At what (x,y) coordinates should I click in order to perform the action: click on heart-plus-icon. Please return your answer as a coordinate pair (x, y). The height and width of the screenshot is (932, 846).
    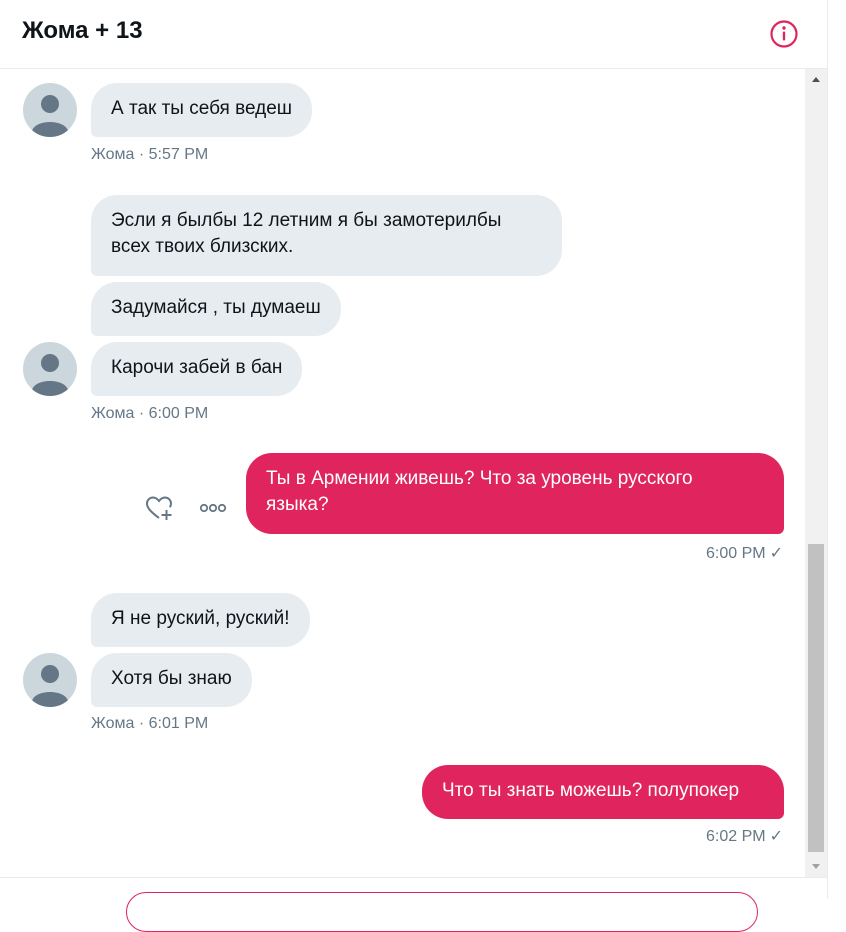
    Looking at the image, I should click on (159, 510).